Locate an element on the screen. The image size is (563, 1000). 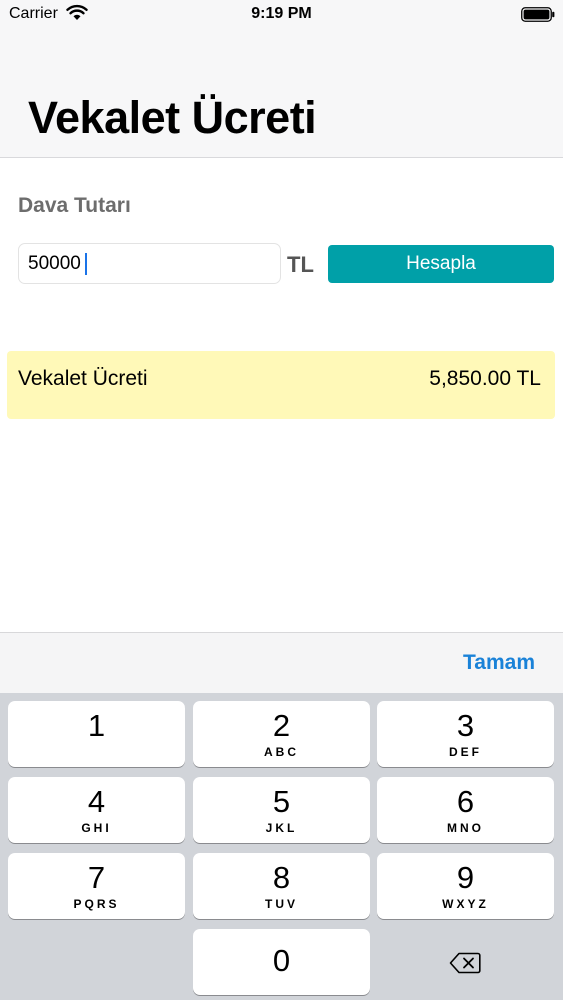
key-1: 1 is located at coordinates (96, 734).